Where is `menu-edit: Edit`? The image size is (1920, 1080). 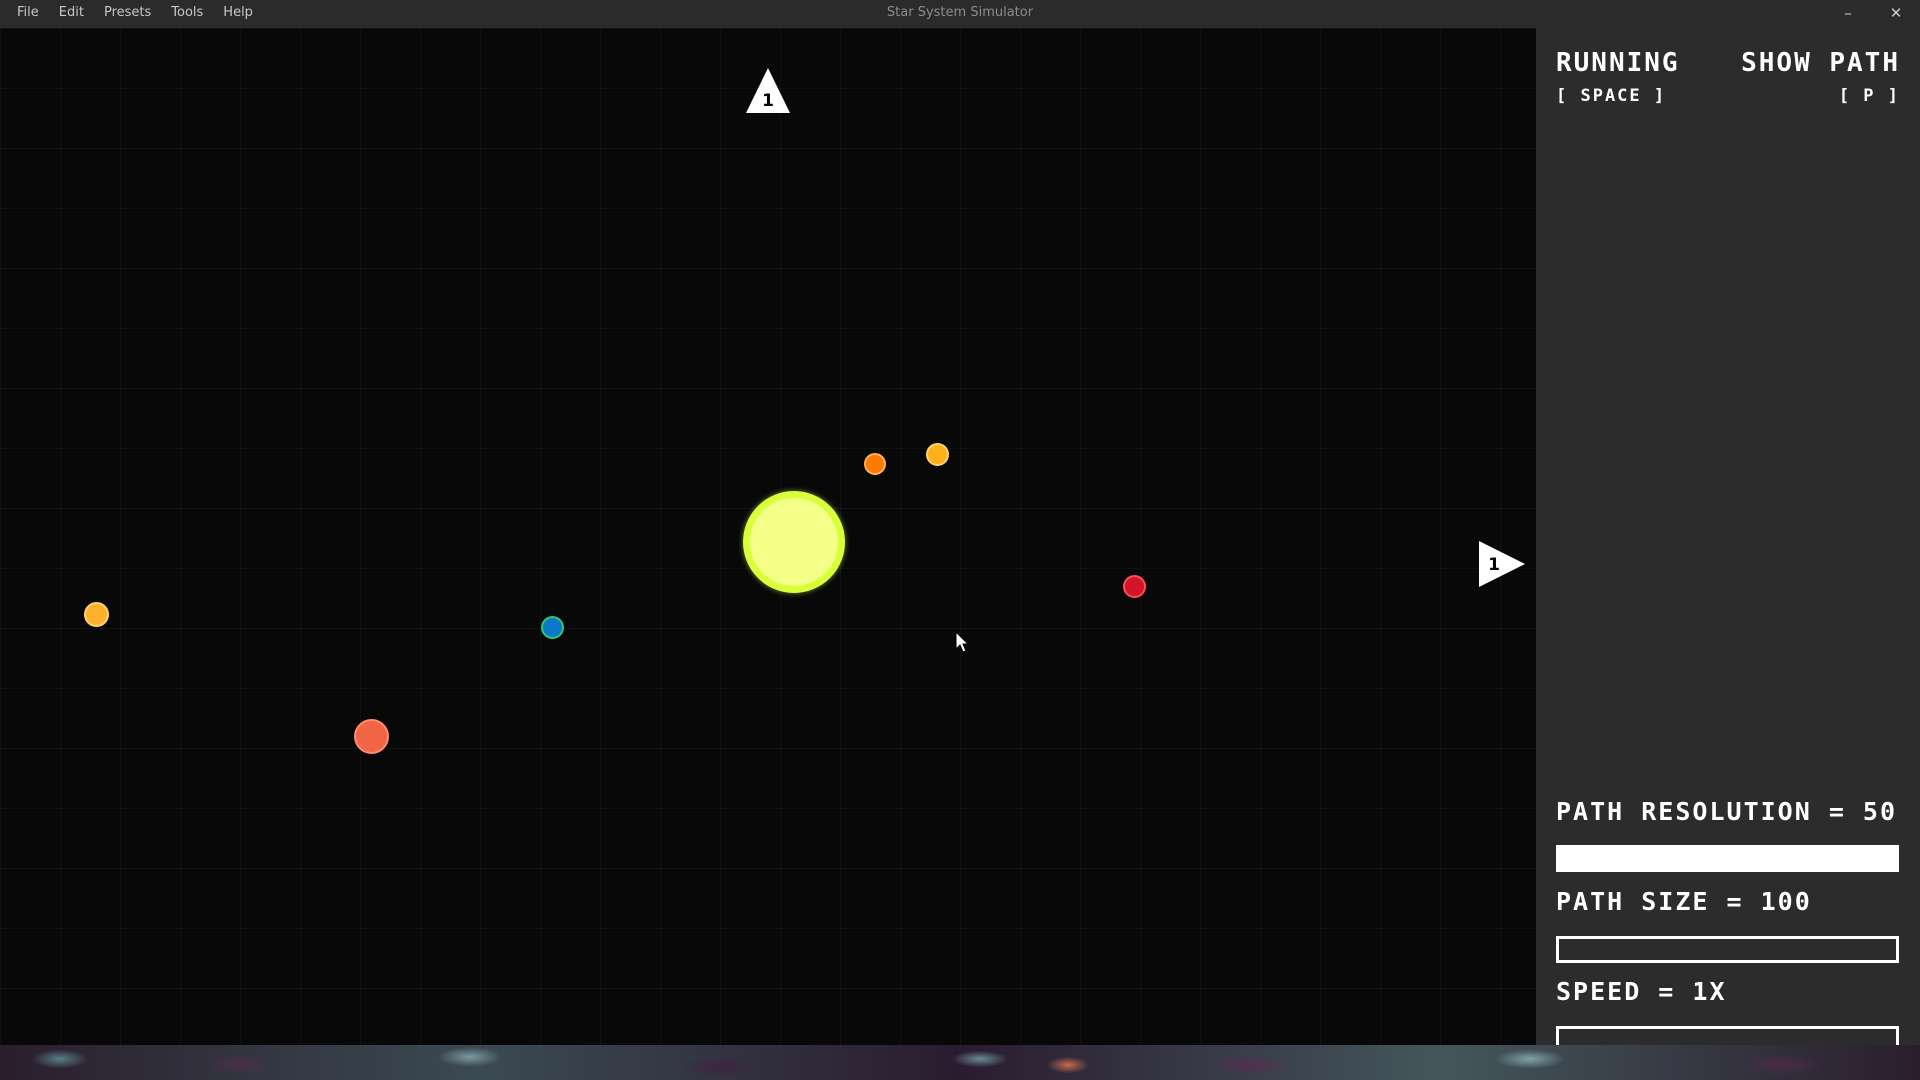
menu-edit: Edit is located at coordinates (71, 14).